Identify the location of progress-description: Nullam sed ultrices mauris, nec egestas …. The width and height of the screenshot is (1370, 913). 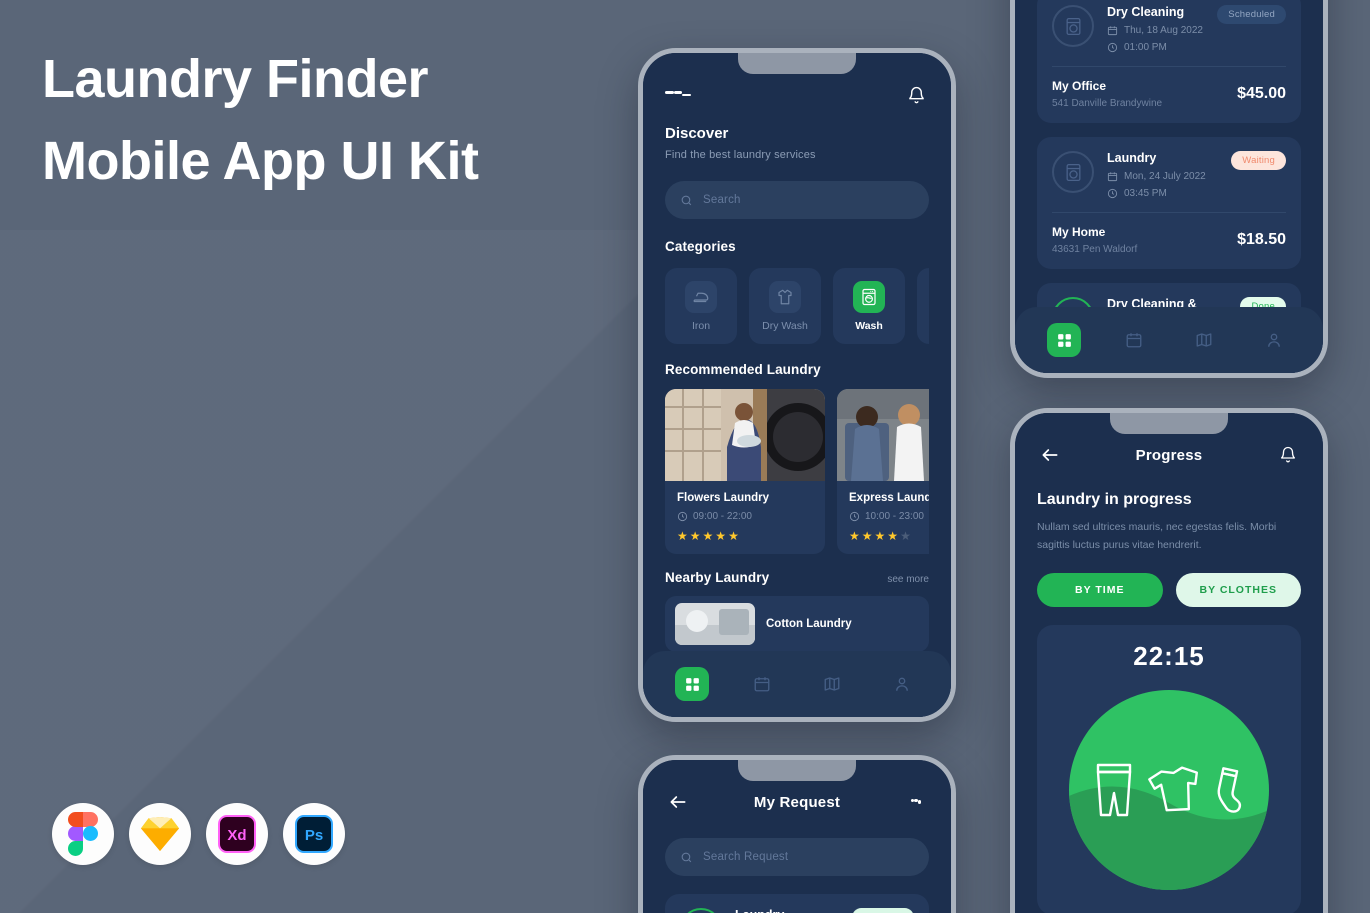
(1157, 536).